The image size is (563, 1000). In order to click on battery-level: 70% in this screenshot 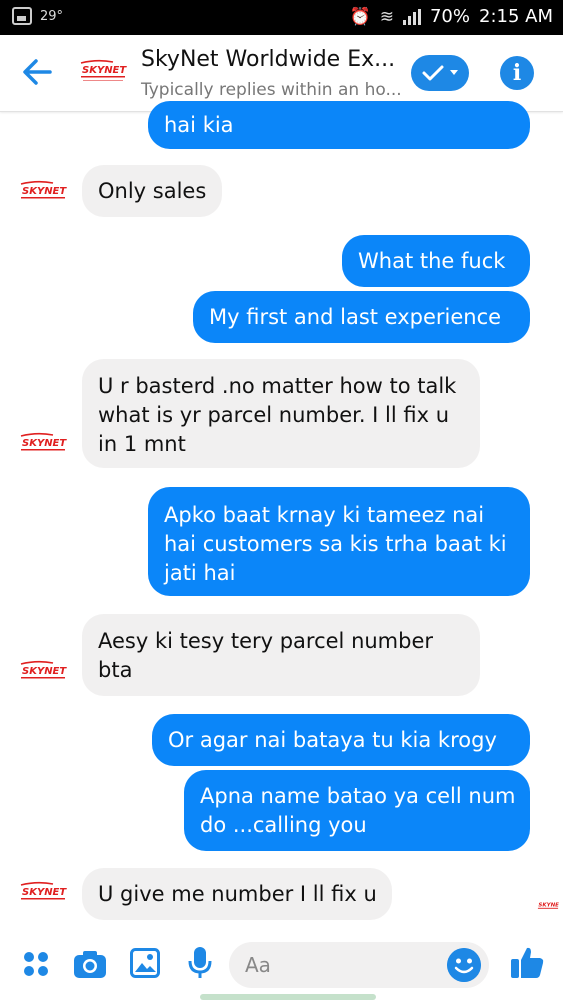, I will do `click(449, 16)`.